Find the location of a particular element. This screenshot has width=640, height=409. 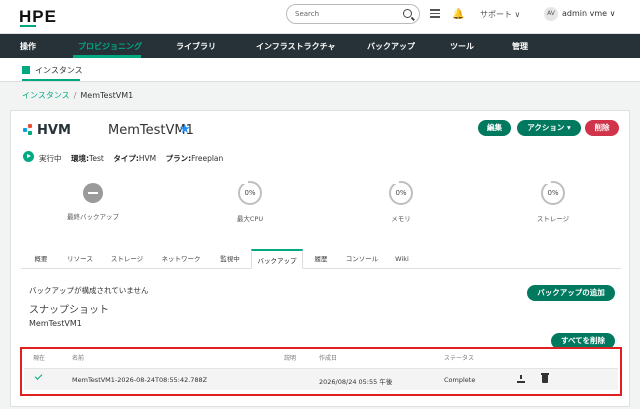

list-icon is located at coordinates (435, 14).